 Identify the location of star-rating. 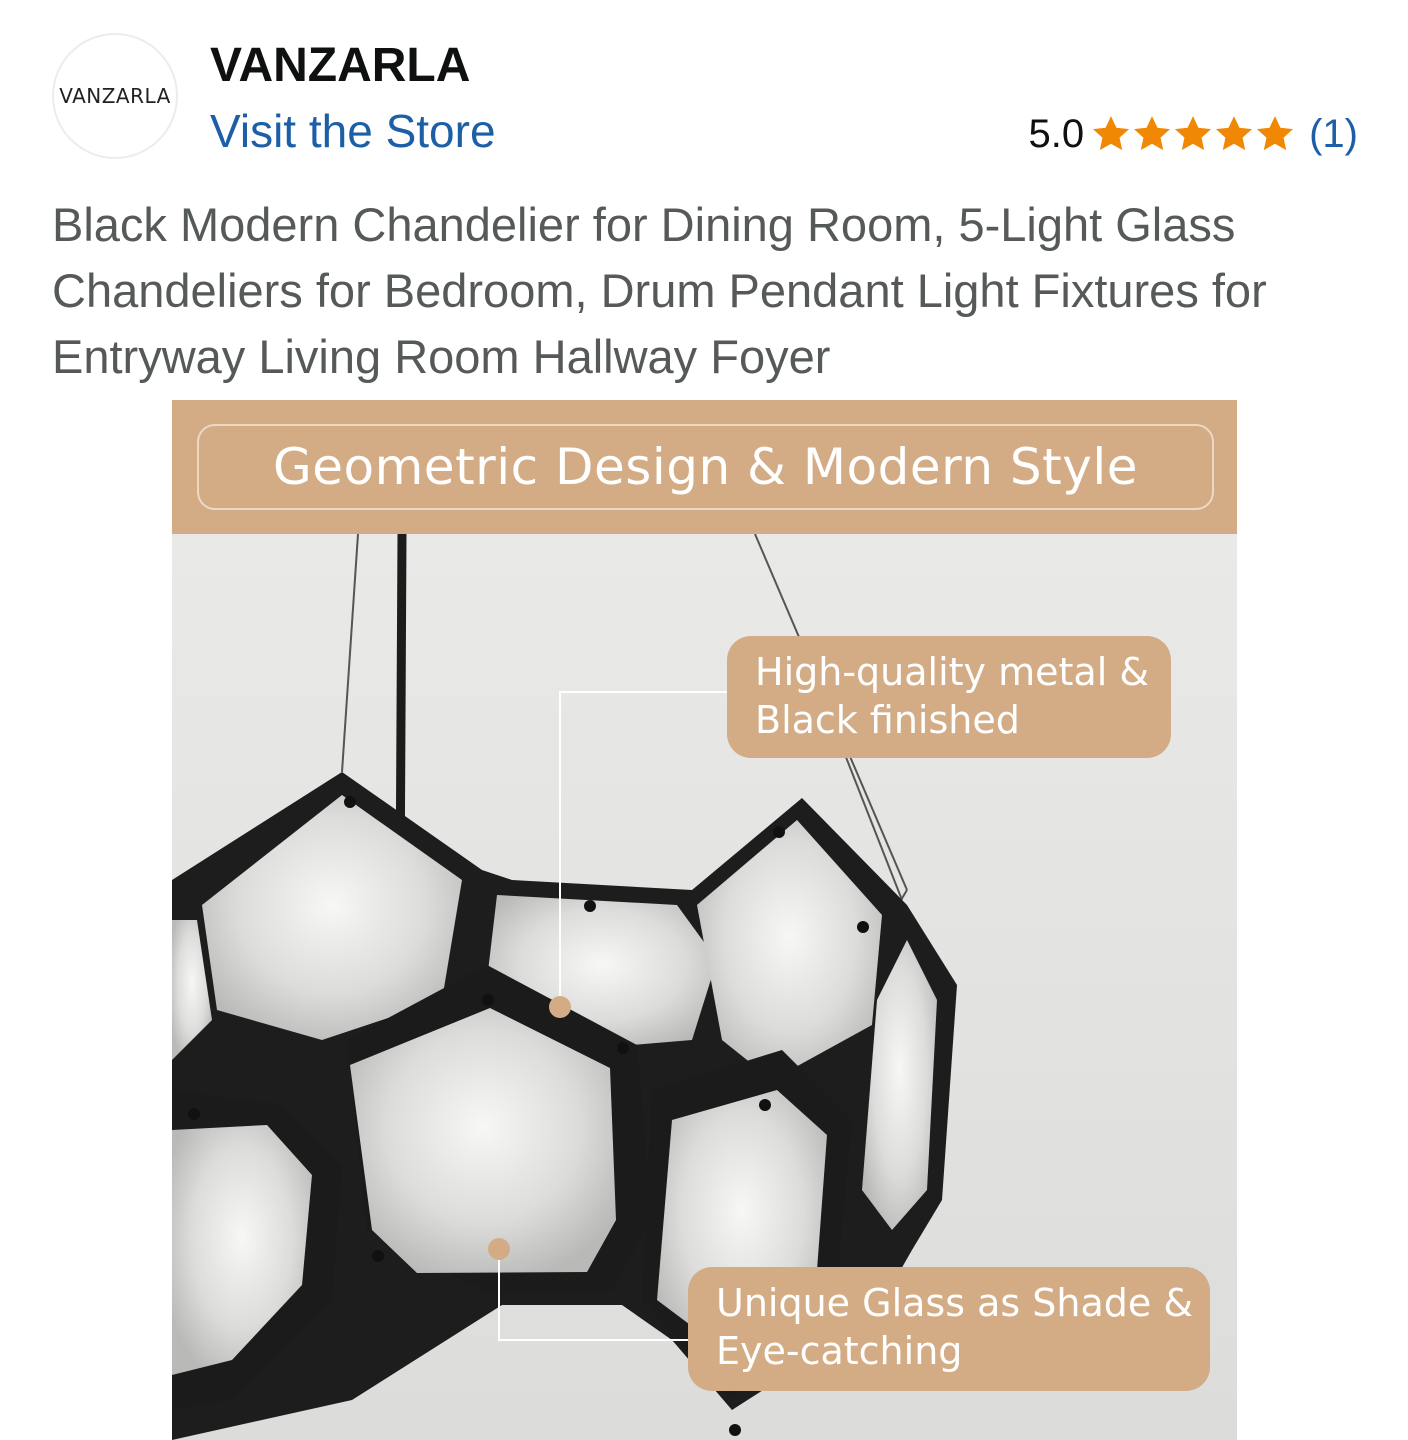
(1192, 134).